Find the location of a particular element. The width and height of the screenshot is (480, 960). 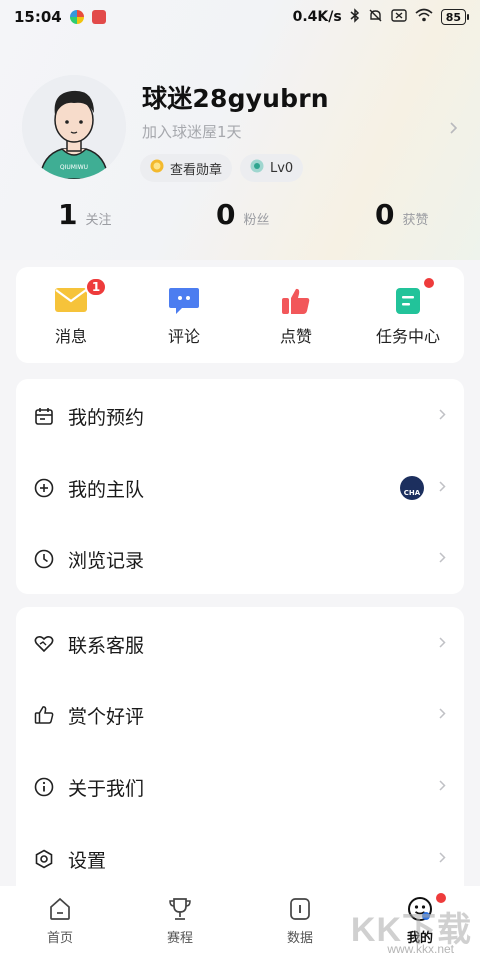

level-badge: Lv0 is located at coordinates (272, 168).